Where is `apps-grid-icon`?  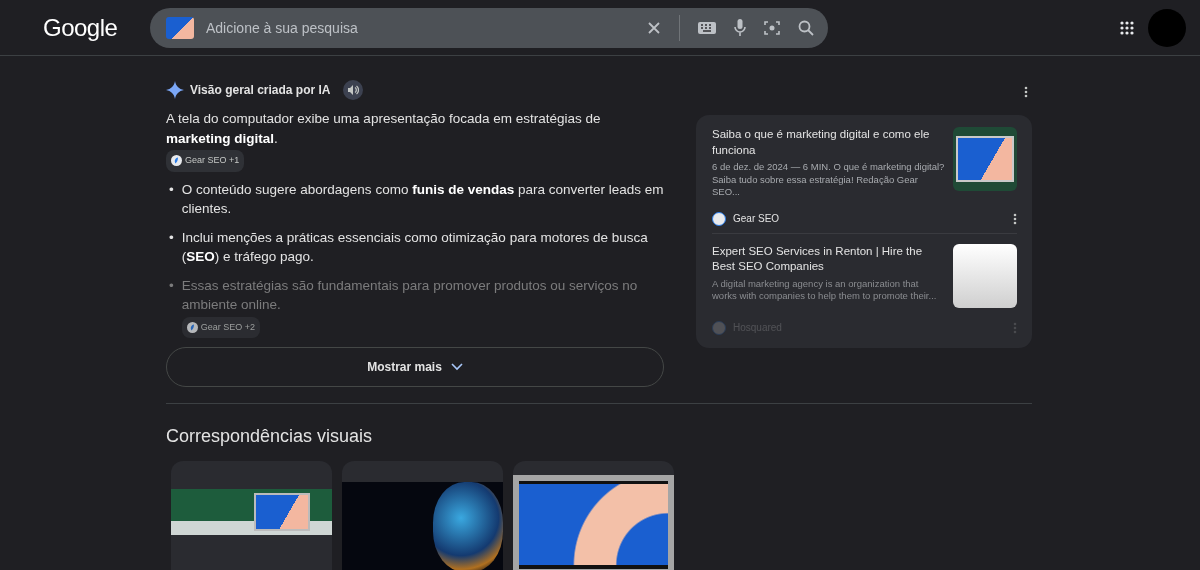
apps-grid-icon is located at coordinates (1127, 27).